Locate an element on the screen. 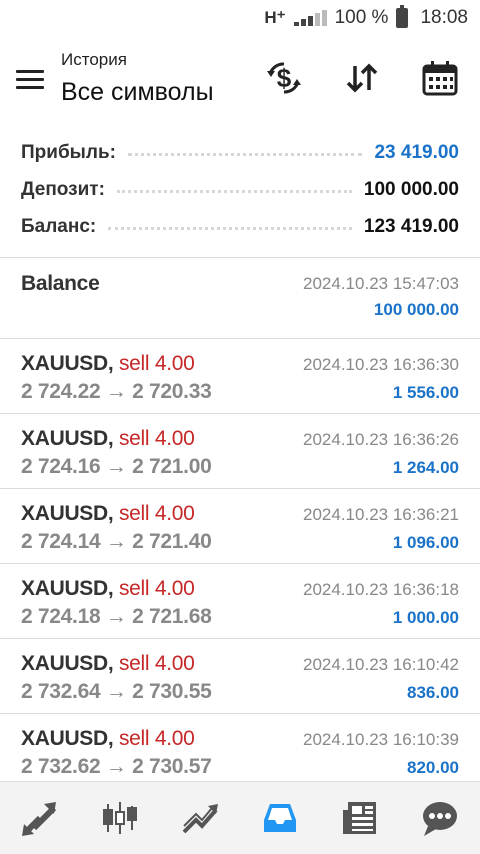 This screenshot has height=854, width=480. deposit-value: 100 000.00 is located at coordinates (411, 189).